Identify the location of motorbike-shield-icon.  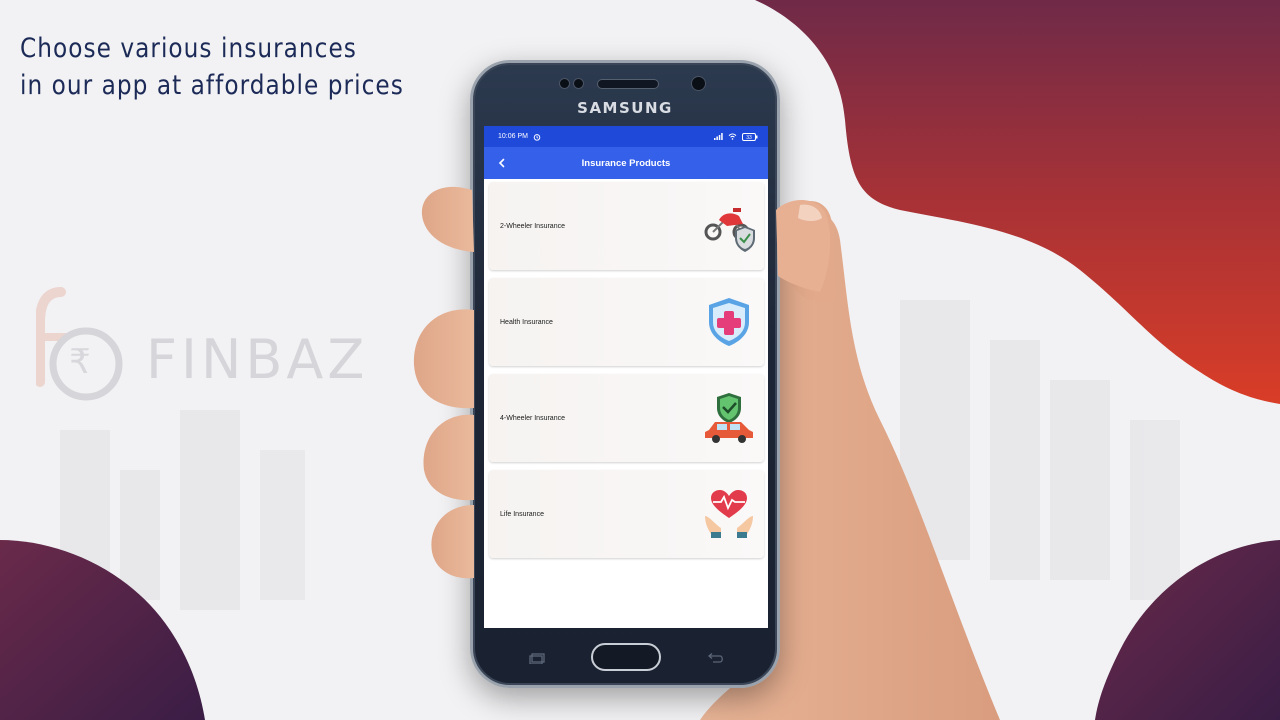
(729, 226).